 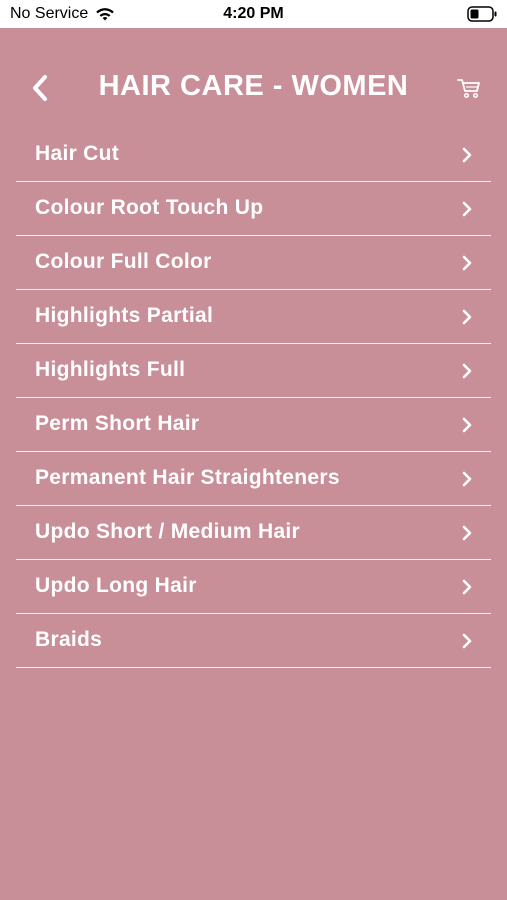 I want to click on service-item-perm-short-hair: Perm Short Hair, so click(x=253, y=425).